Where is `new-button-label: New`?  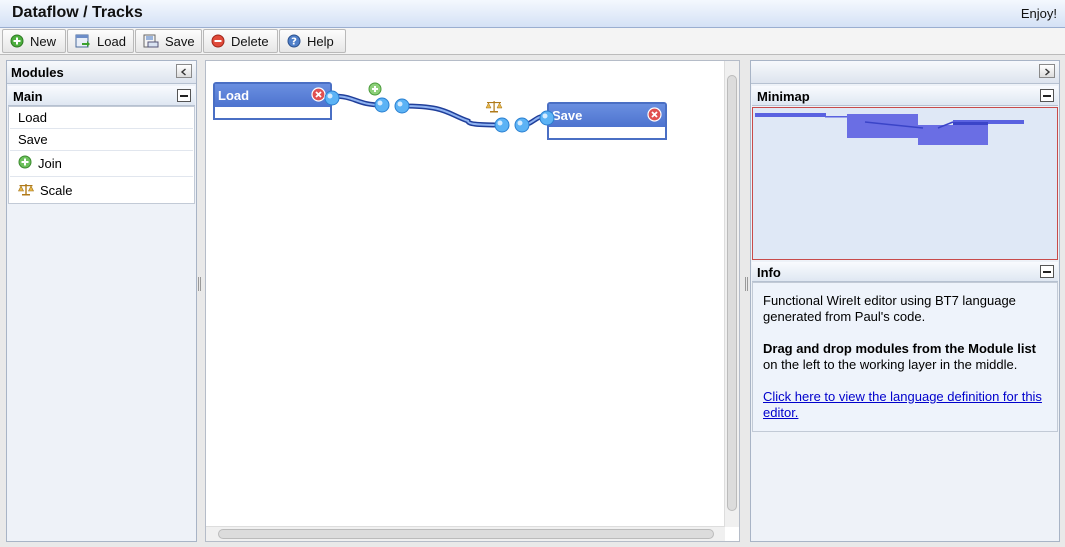 new-button-label: New is located at coordinates (43, 41).